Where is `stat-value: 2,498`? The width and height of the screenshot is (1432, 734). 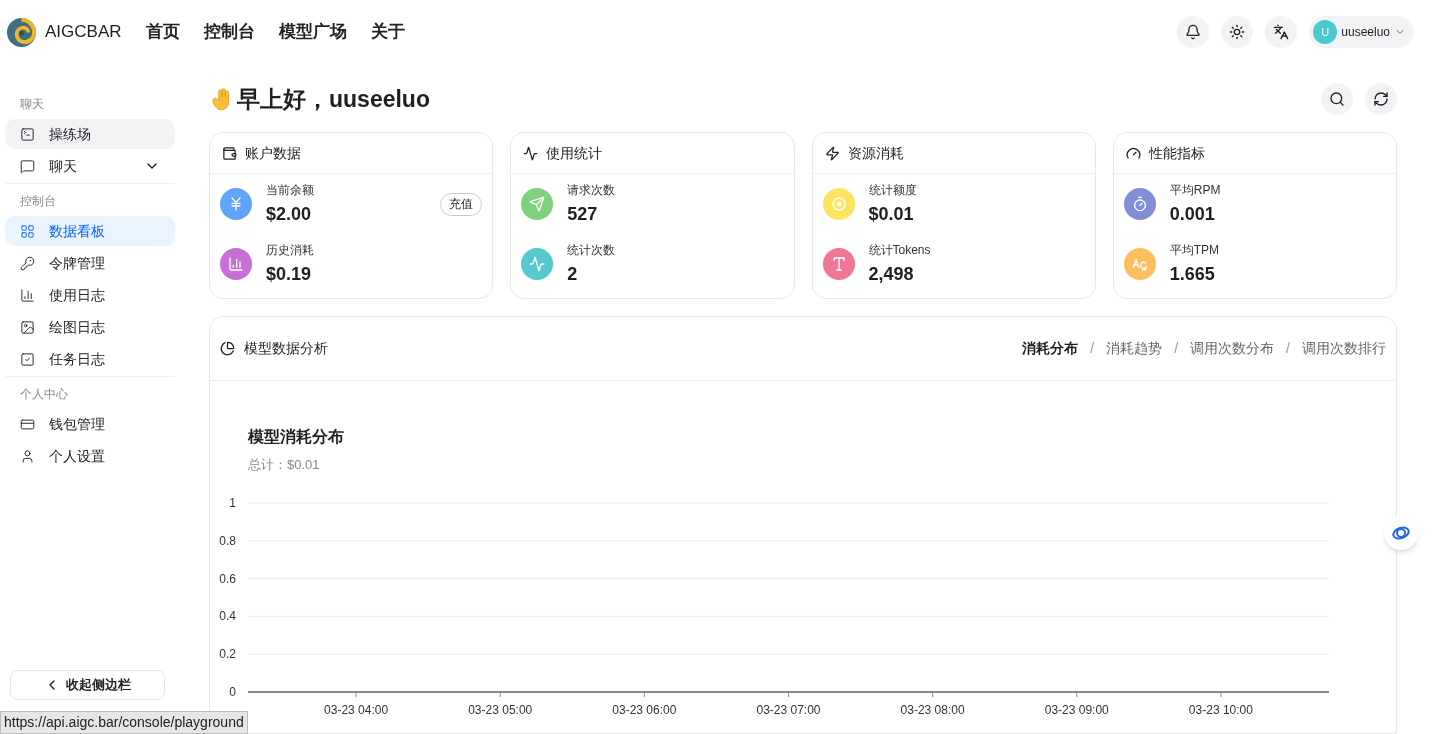 stat-value: 2,498 is located at coordinates (891, 274).